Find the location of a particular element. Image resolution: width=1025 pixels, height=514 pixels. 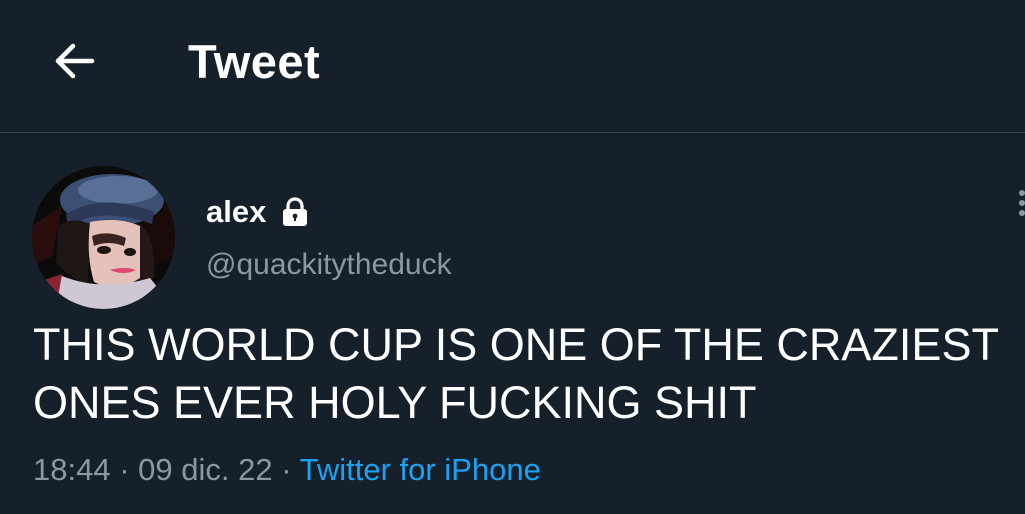

profile-photo is located at coordinates (103, 237).